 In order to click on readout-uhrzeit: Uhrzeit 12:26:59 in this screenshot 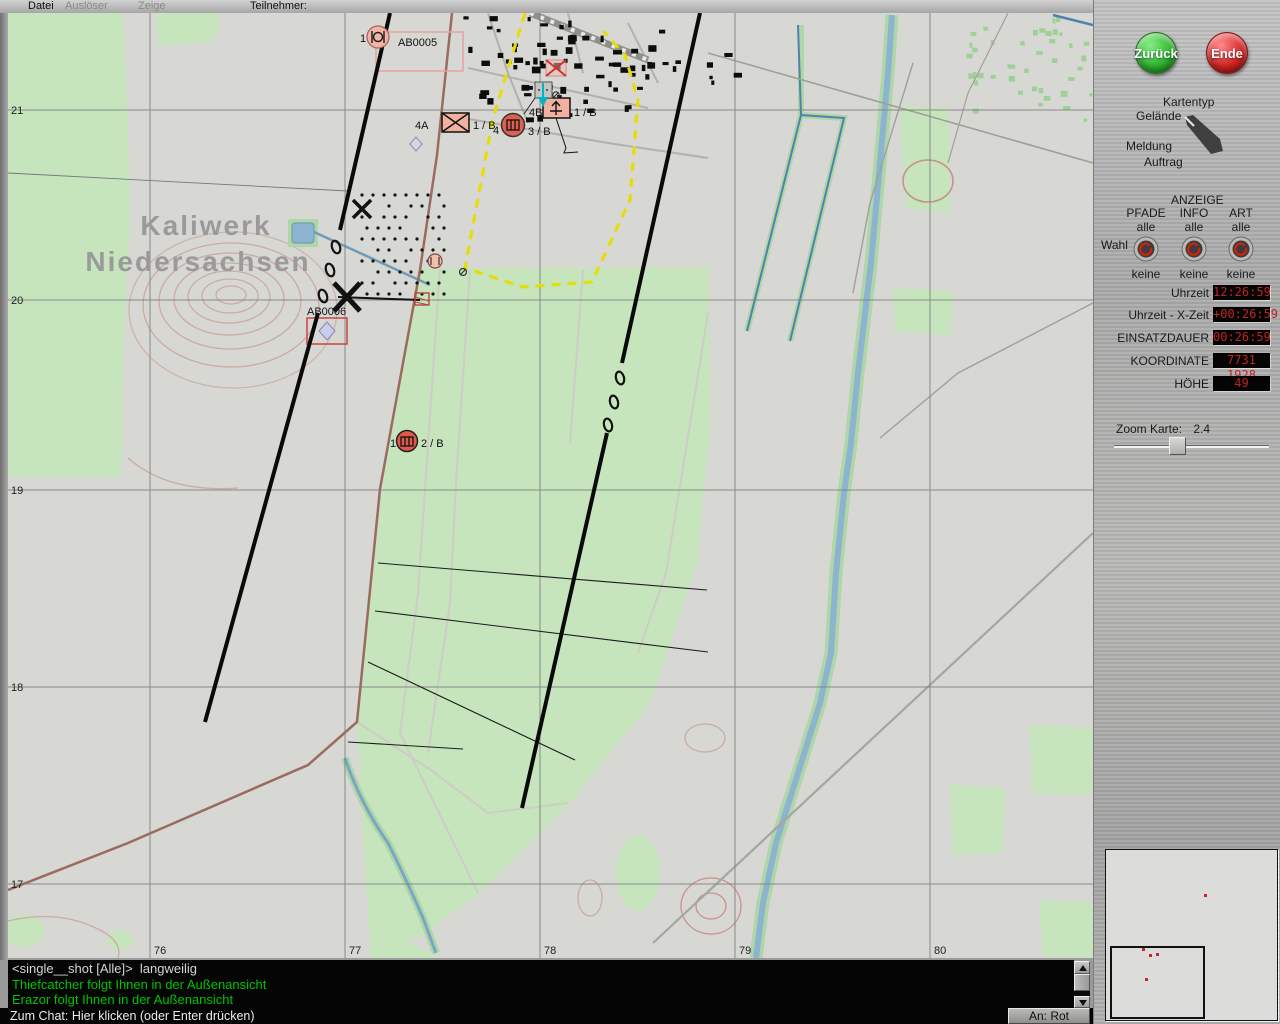, I will do `click(1187, 293)`.